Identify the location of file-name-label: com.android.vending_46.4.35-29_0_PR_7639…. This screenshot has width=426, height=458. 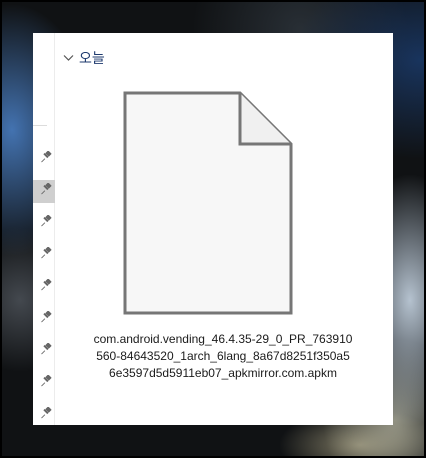
(223, 356).